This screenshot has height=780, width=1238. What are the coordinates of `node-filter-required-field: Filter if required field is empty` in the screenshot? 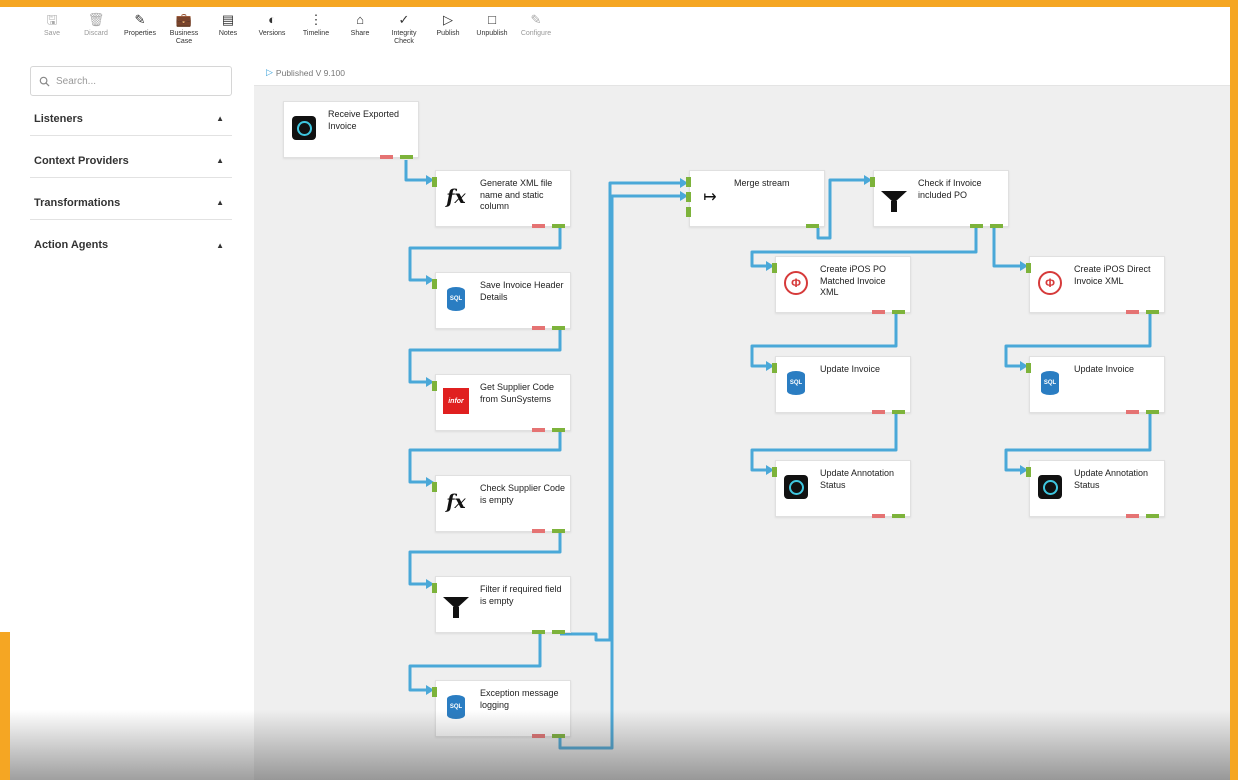 It's located at (501, 605).